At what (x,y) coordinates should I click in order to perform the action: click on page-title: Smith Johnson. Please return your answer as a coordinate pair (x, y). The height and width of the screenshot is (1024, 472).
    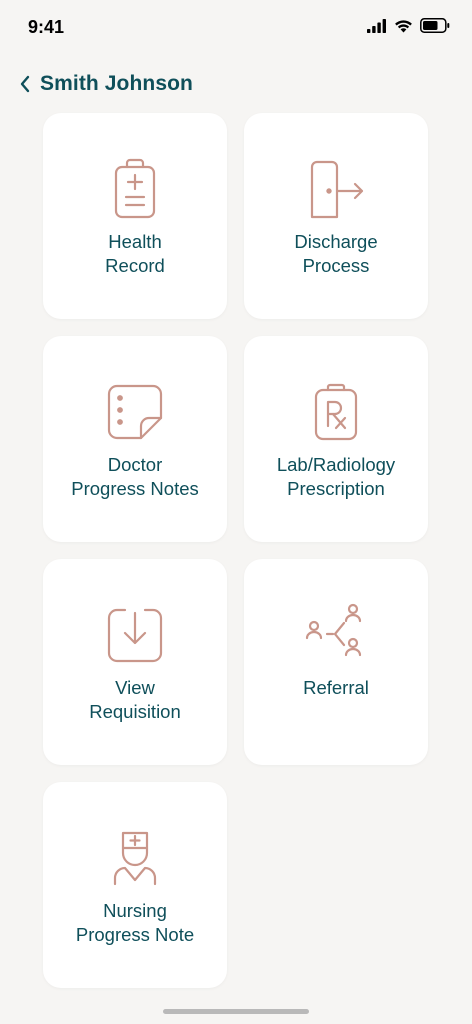
    Looking at the image, I should click on (116, 83).